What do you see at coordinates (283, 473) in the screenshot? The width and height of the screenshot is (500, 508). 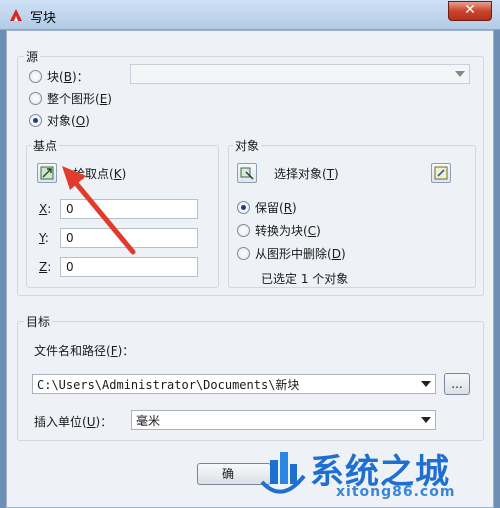 I see `watermark-logo-icon` at bounding box center [283, 473].